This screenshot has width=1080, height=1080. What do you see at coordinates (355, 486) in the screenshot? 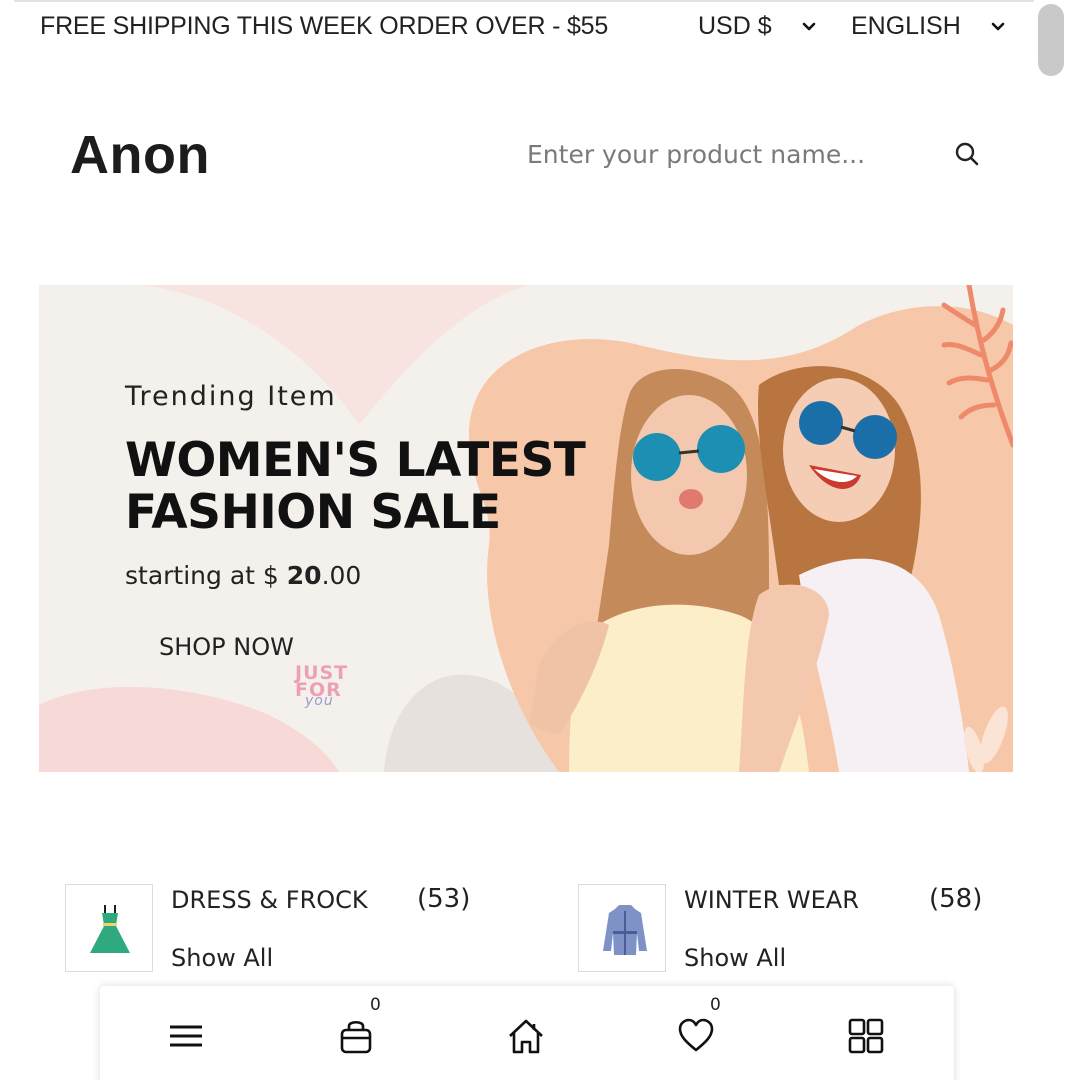
I see `banner-title: WOMEN'S LATEST FASHION SALE` at bounding box center [355, 486].